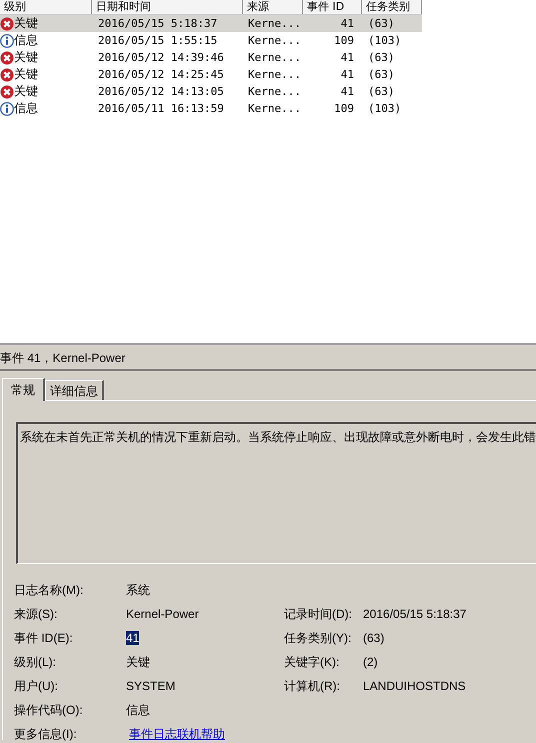  What do you see at coordinates (161, 57) in the screenshot?
I see `date-time-cell-text: 2016/05/12 14:39:46` at bounding box center [161, 57].